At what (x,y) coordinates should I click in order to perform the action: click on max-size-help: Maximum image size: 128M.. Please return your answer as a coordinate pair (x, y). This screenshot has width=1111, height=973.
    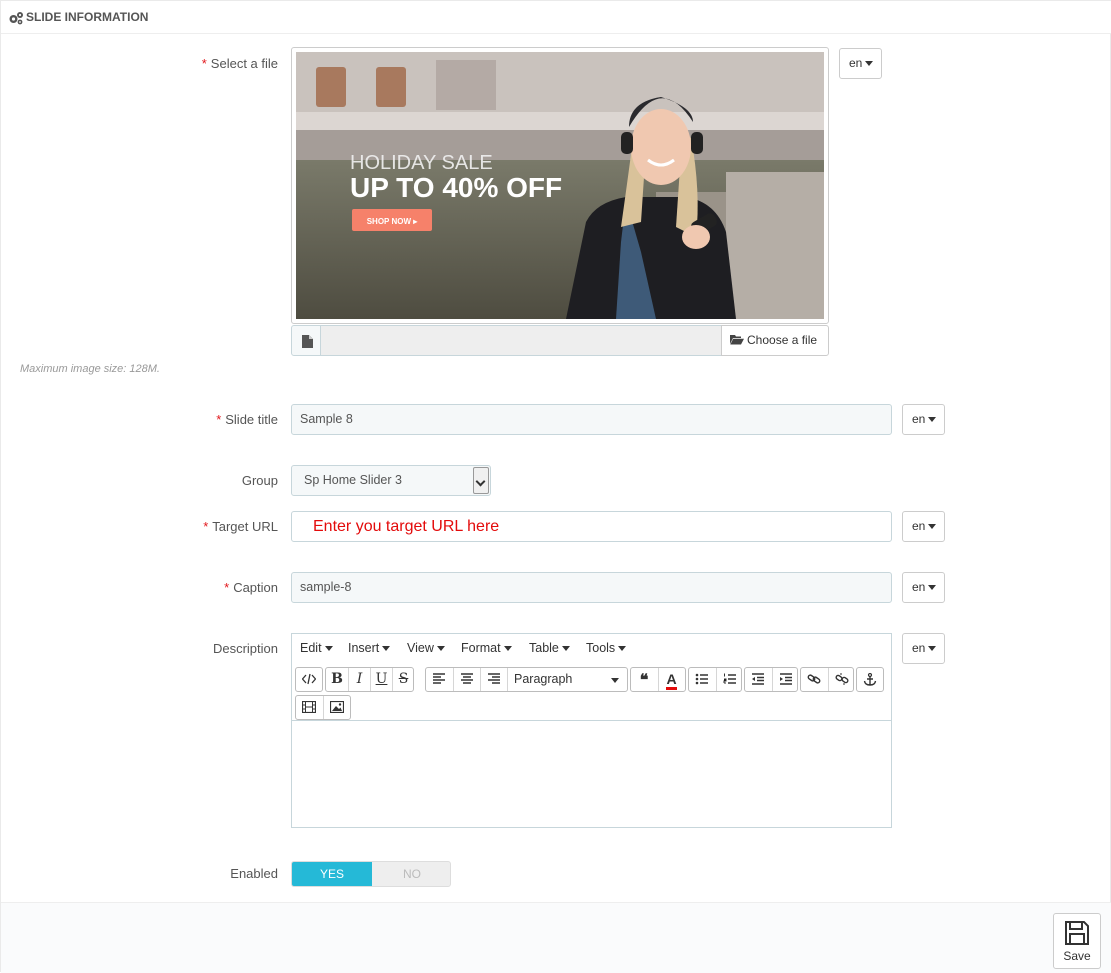
    Looking at the image, I should click on (90, 369).